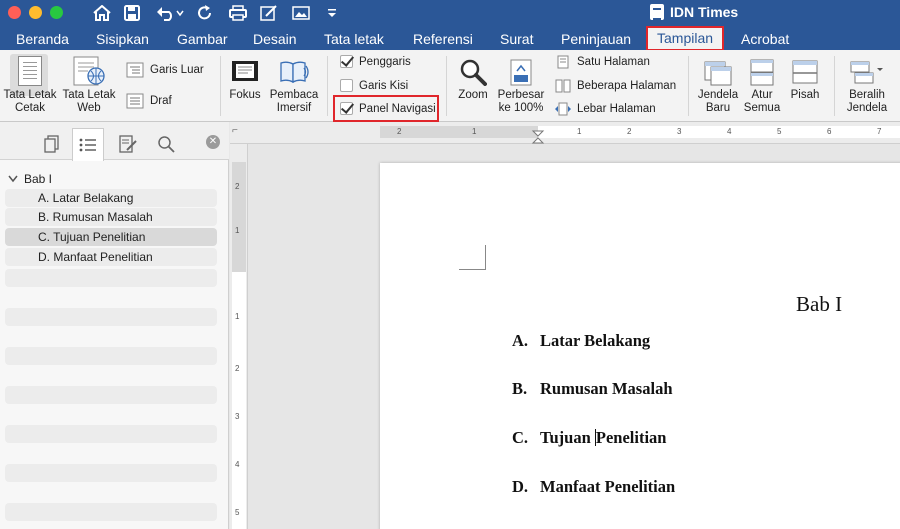  I want to click on ruler-tick-label: 3, so click(237, 416).